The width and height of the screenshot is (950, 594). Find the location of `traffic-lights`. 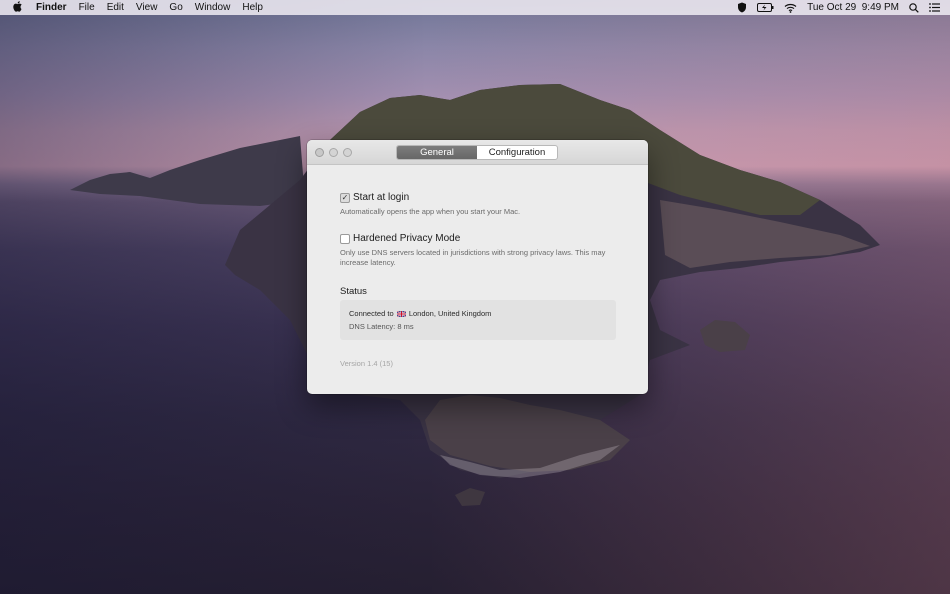

traffic-lights is located at coordinates (336, 152).